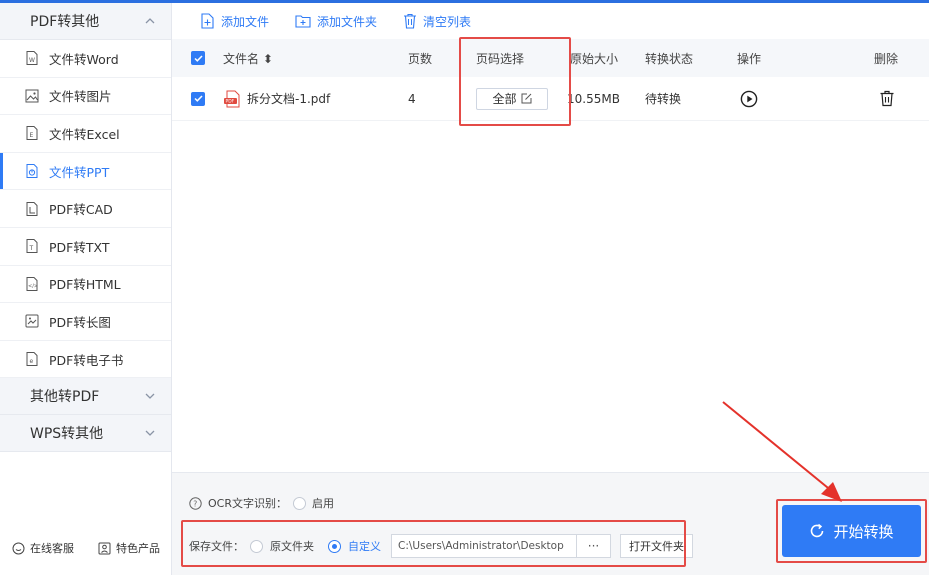  Describe the element at coordinates (32, 171) in the screenshot. I see `ppt-file-icon` at that location.